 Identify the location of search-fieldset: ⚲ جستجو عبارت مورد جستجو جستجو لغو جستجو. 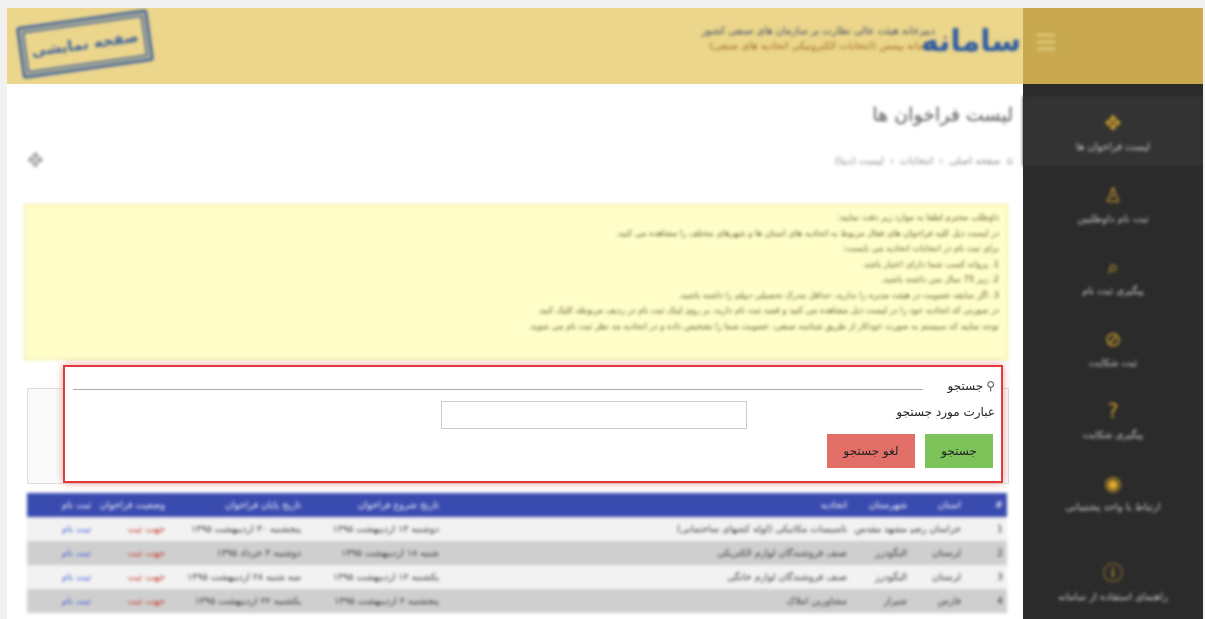
(533, 424).